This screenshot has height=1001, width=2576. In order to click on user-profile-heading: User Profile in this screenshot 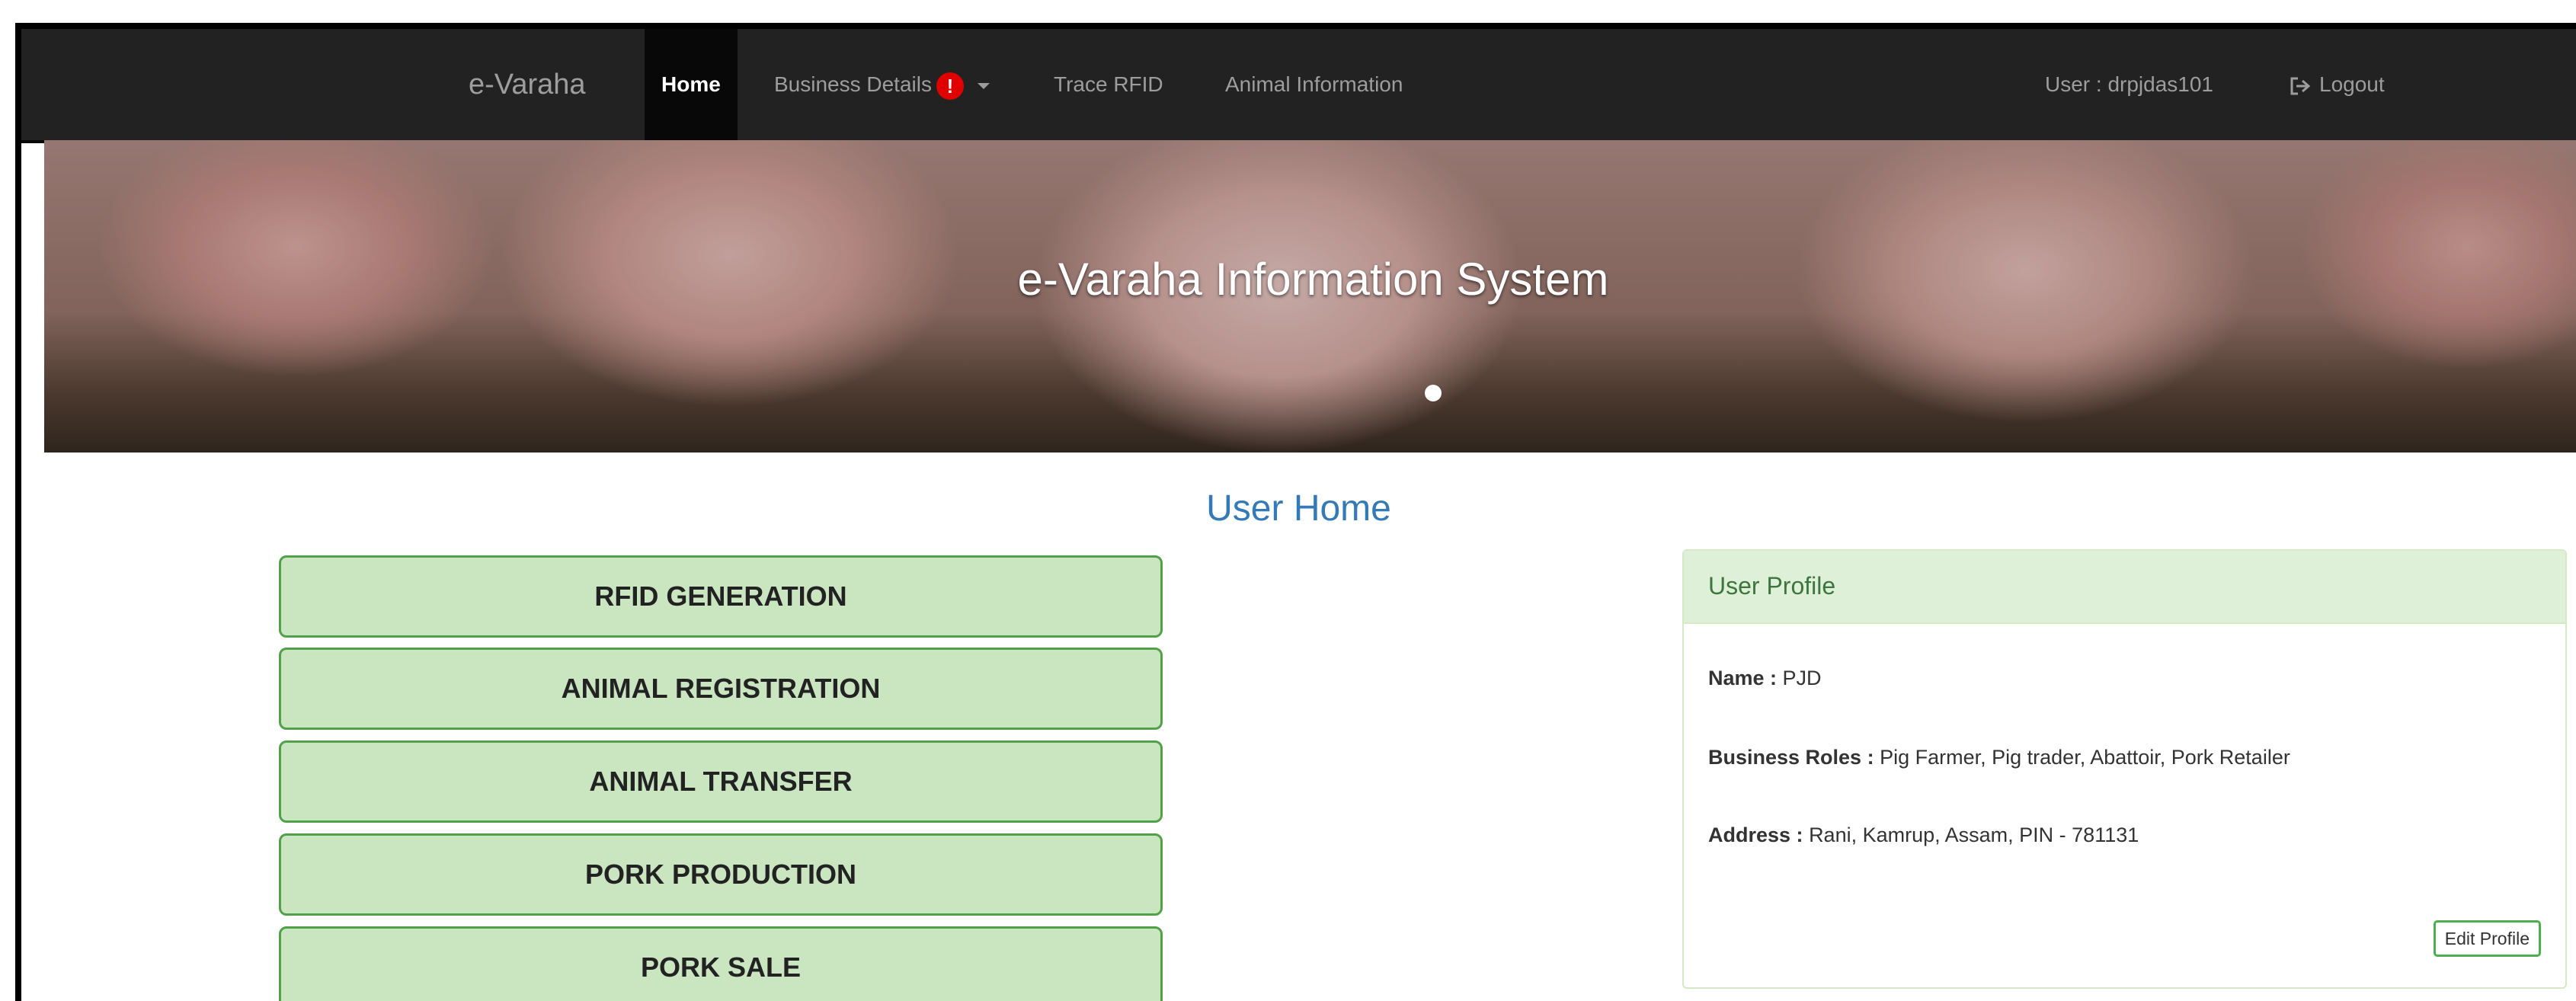, I will do `click(2124, 587)`.